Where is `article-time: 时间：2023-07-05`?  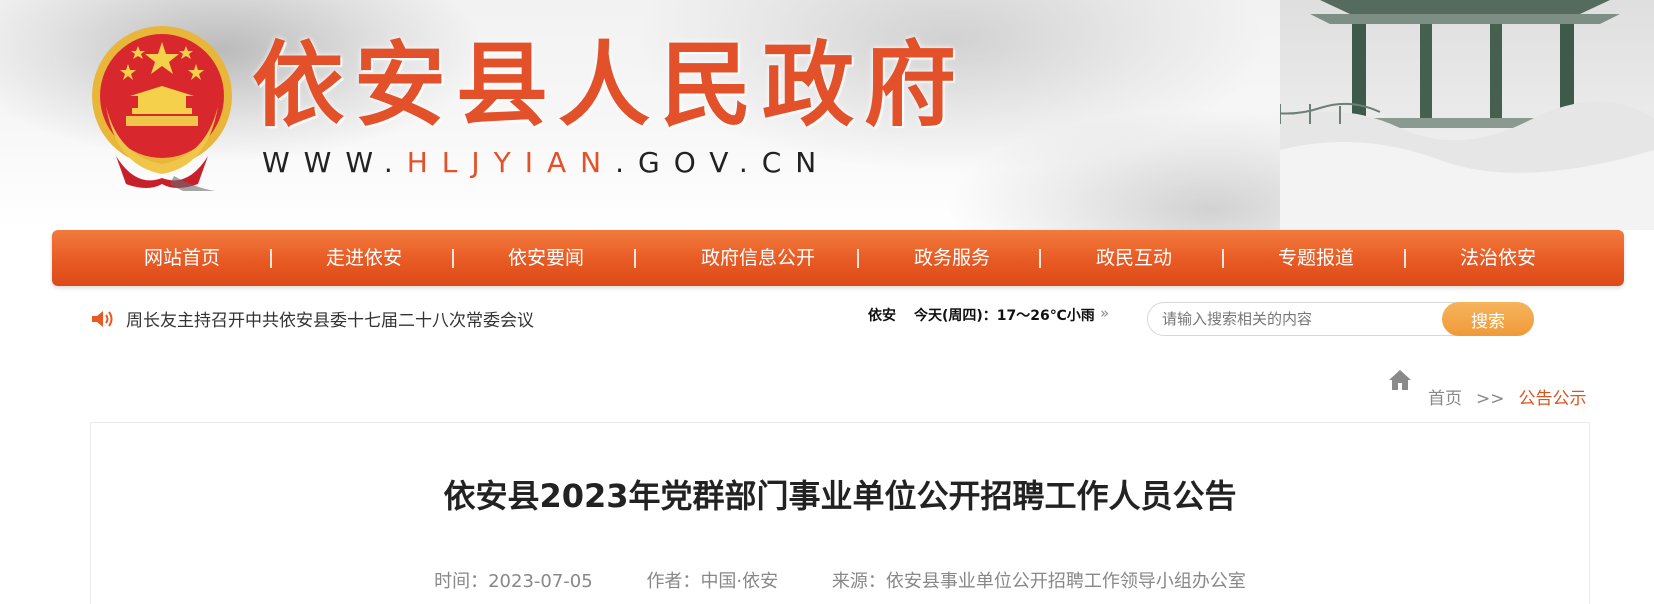 article-time: 时间：2023-07-05 is located at coordinates (513, 581).